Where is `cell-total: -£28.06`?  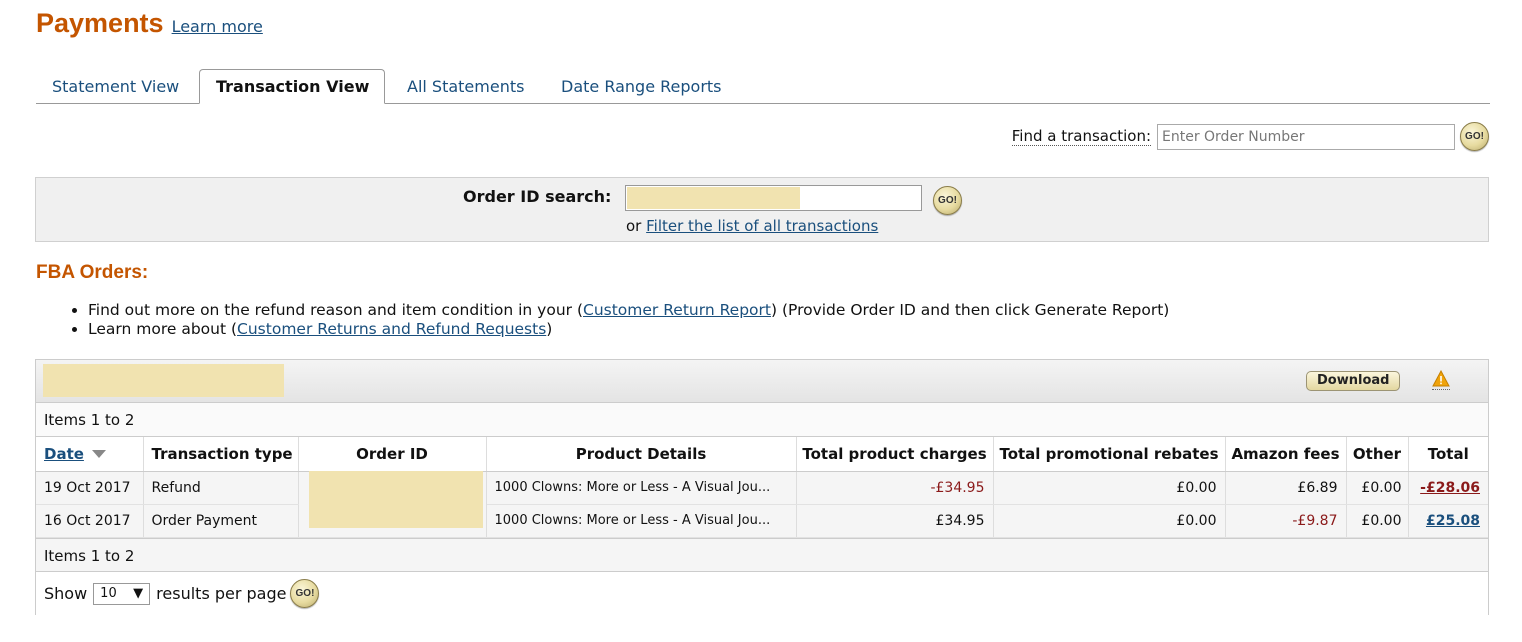
cell-total: -£28.06 is located at coordinates (1448, 488).